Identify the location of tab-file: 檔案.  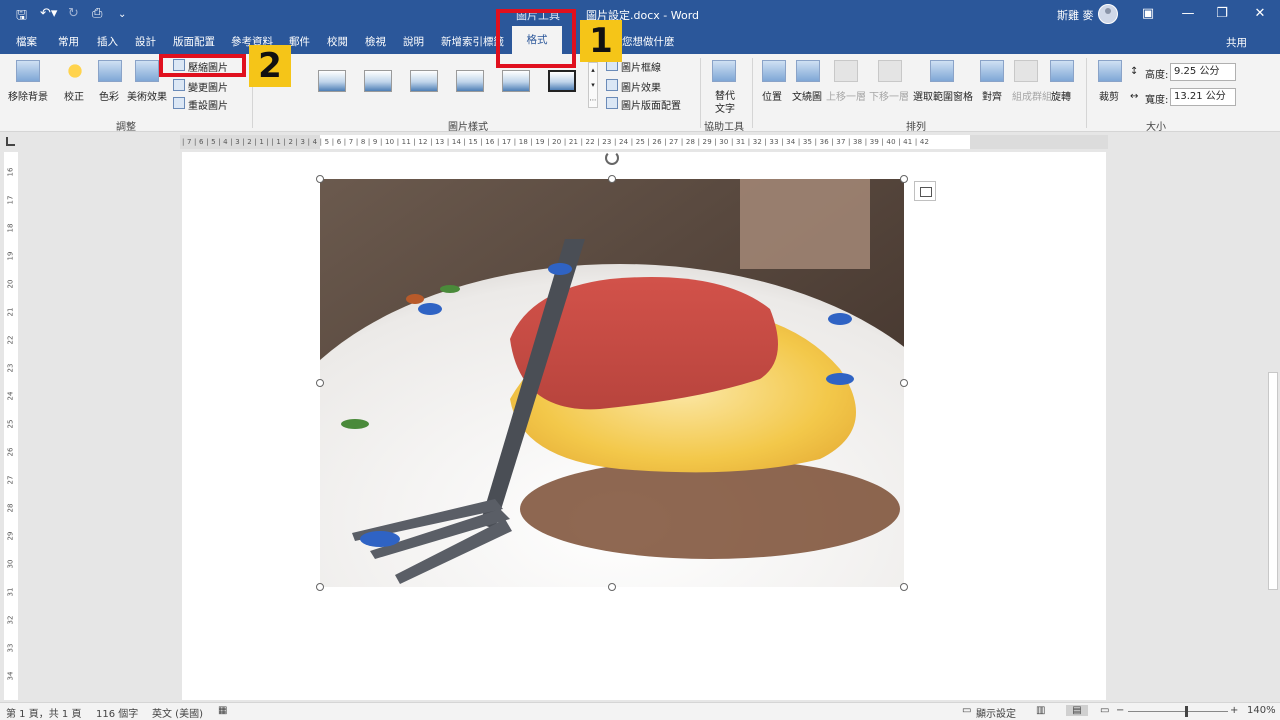
(26, 41).